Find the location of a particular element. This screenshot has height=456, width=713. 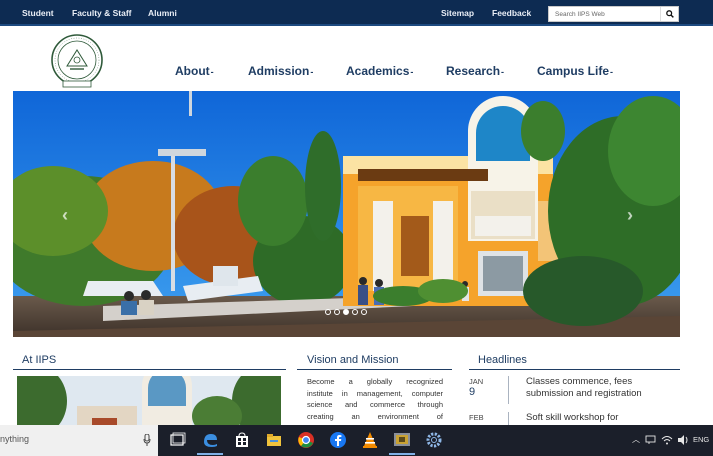

headlines-title: Headlines is located at coordinates (502, 360).